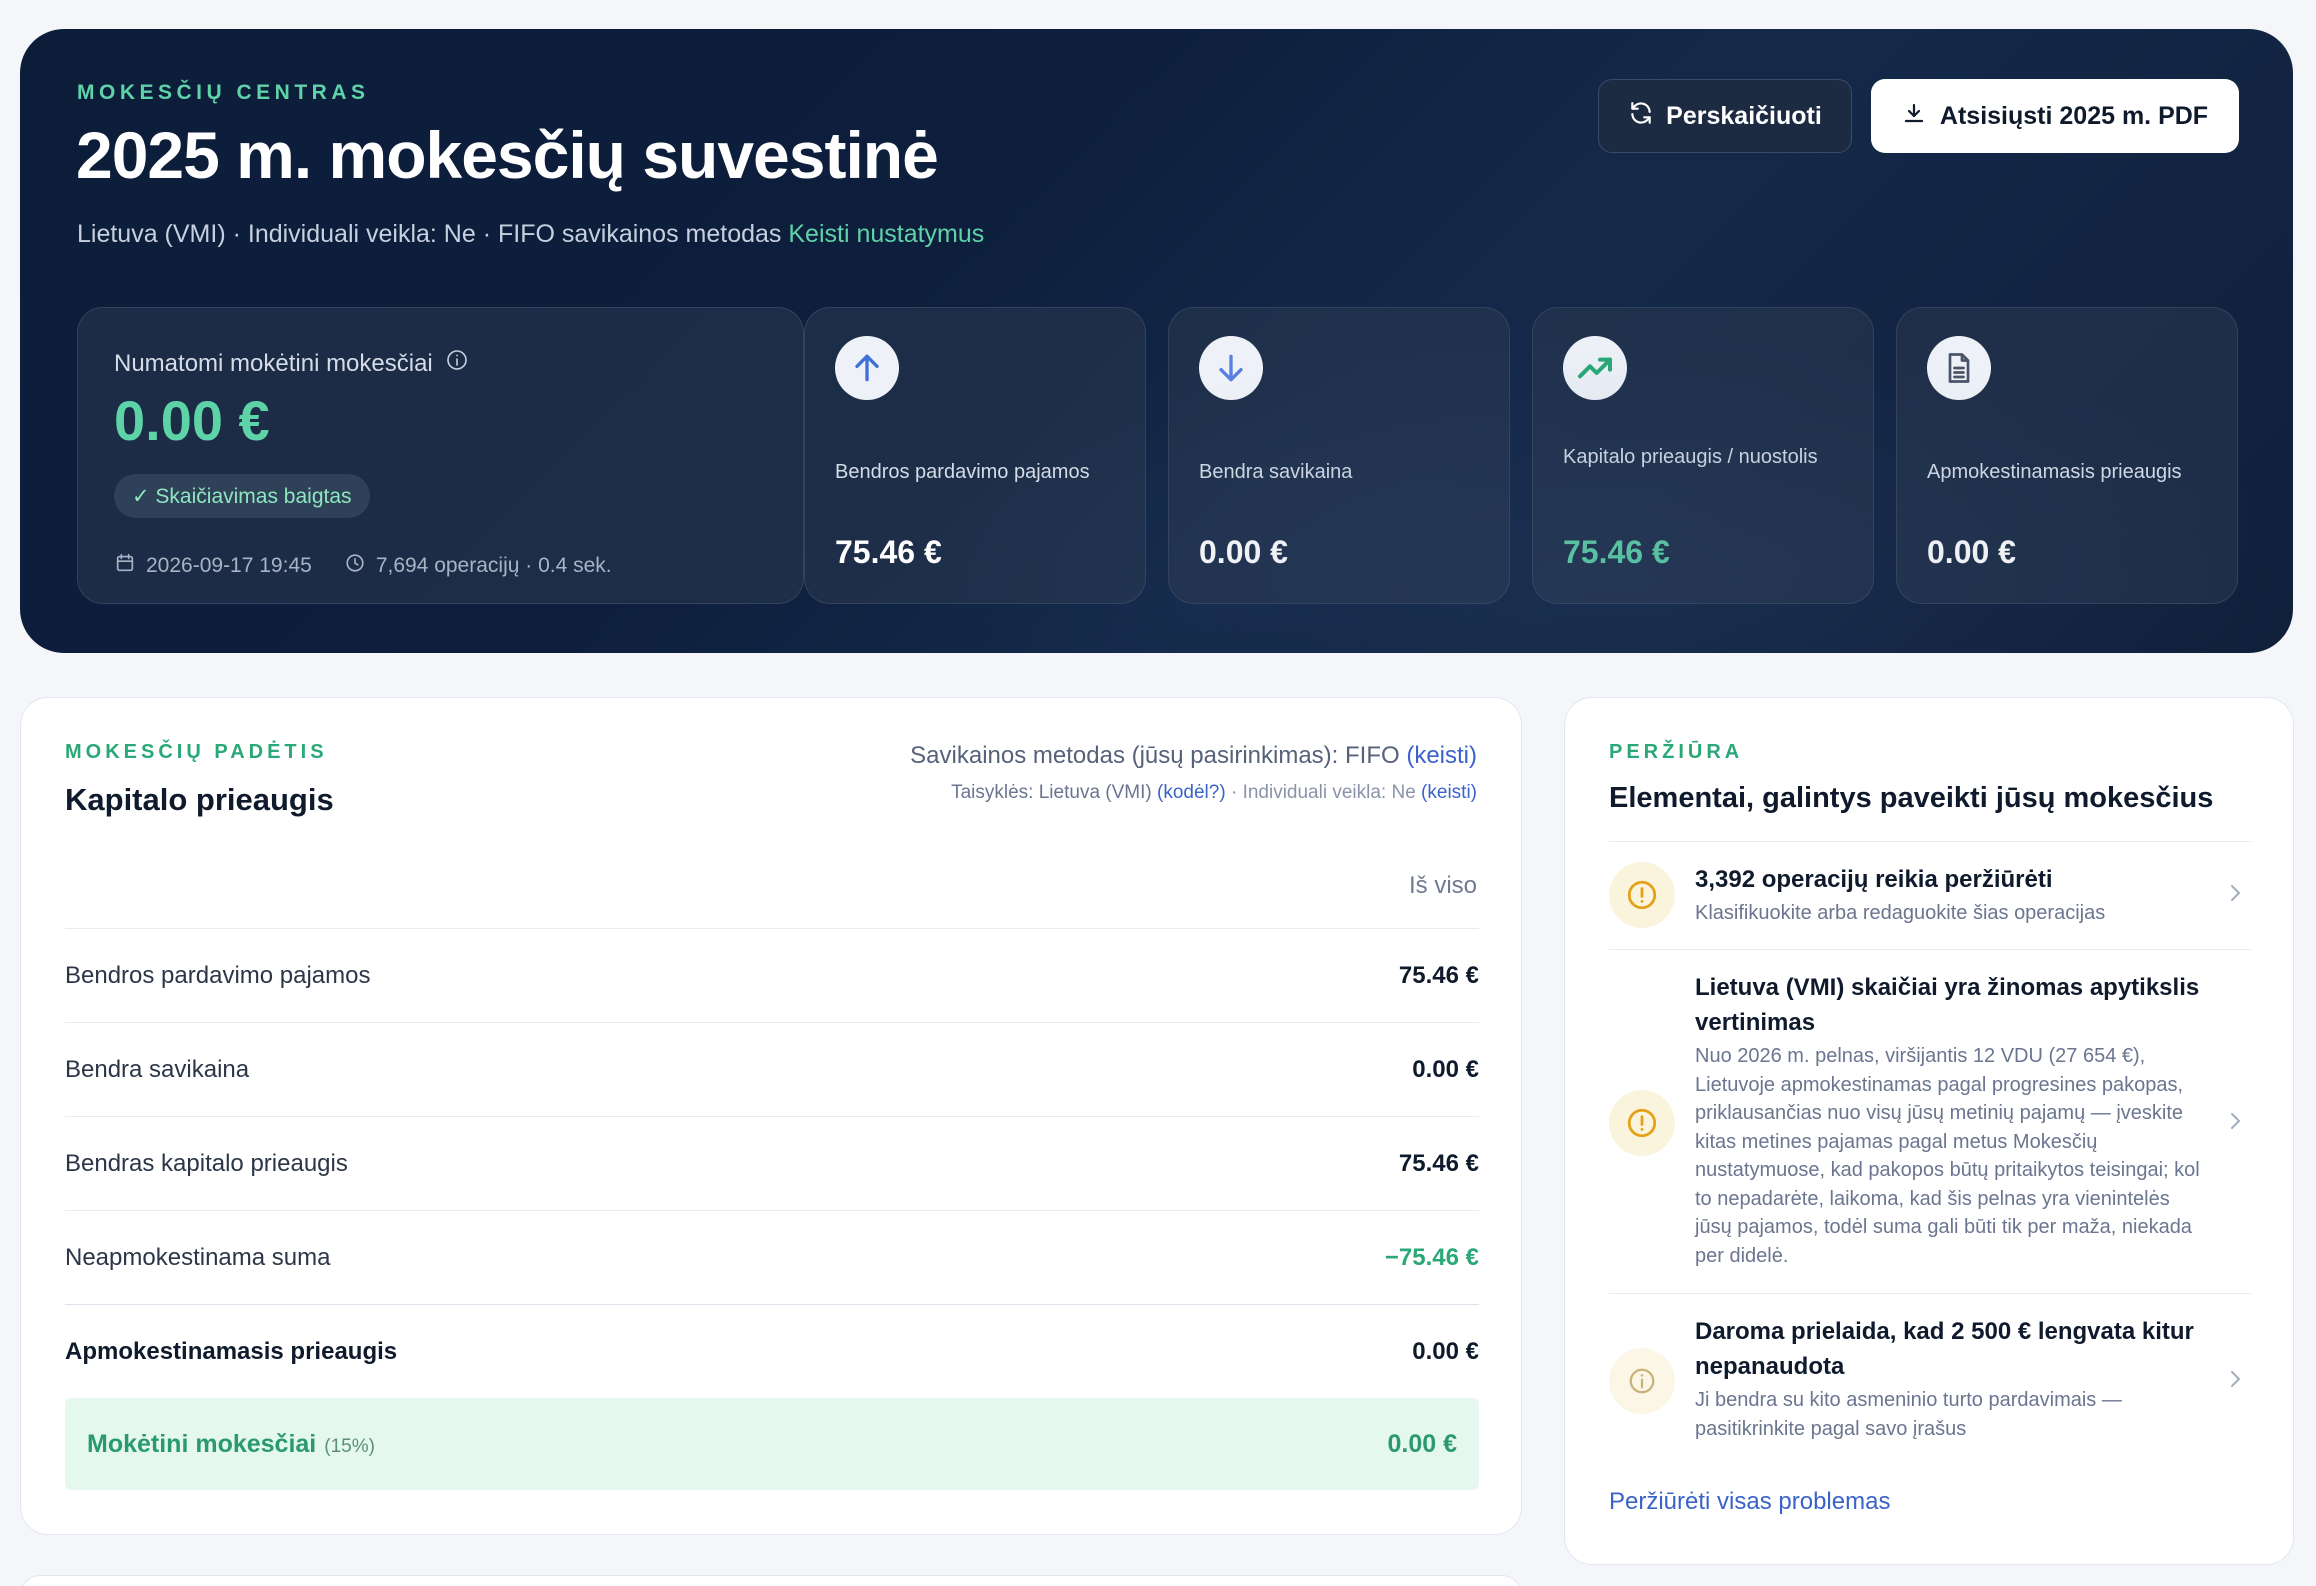 This screenshot has height=1586, width=2316. What do you see at coordinates (1431, 1257) in the screenshot?
I see `row-value: −75.46 €` at bounding box center [1431, 1257].